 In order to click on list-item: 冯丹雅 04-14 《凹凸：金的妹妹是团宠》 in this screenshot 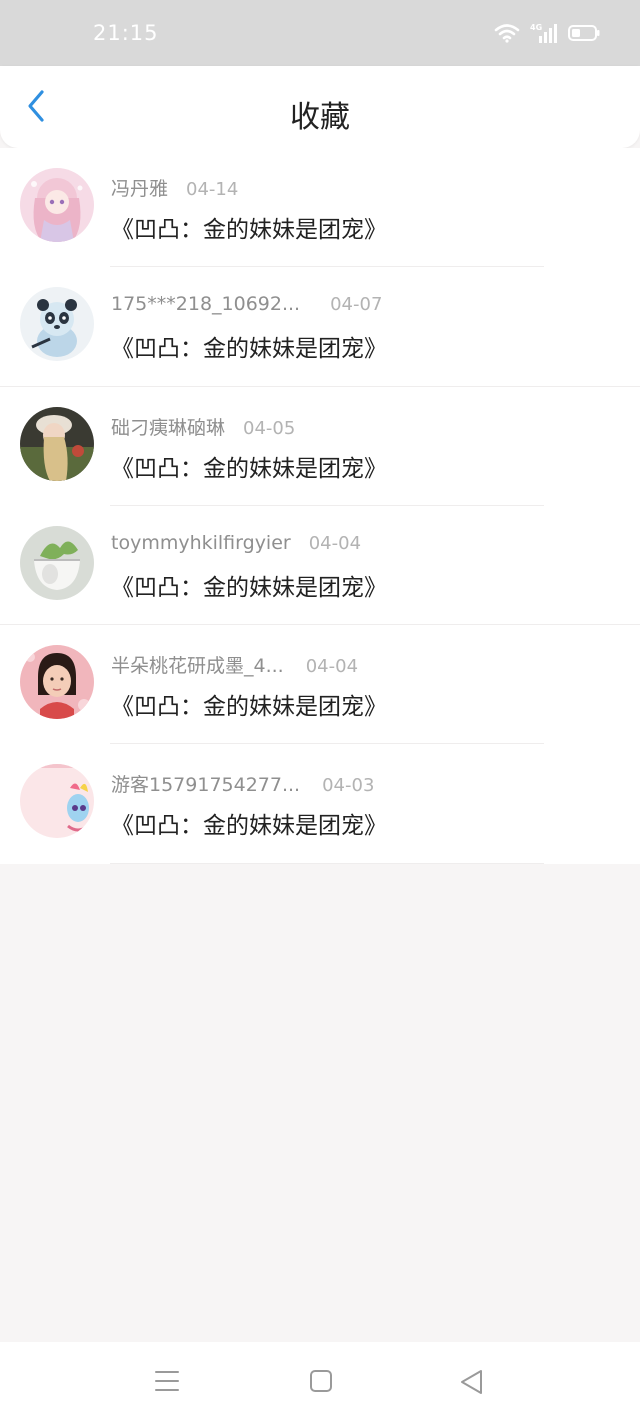, I will do `click(320, 208)`.